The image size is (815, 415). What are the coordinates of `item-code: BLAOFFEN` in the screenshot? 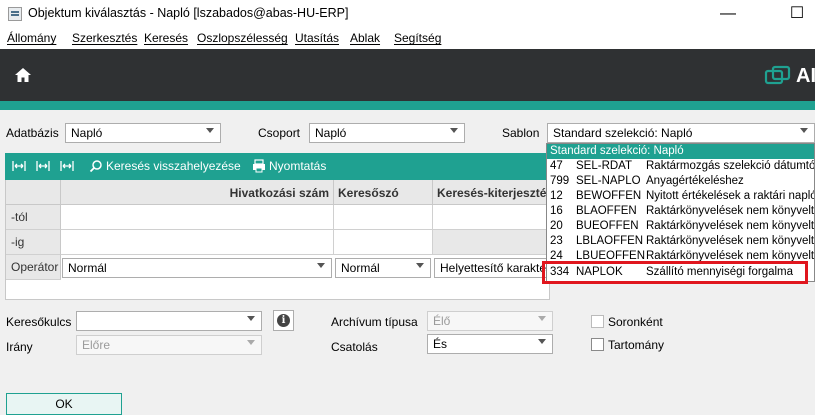 It's located at (606, 211).